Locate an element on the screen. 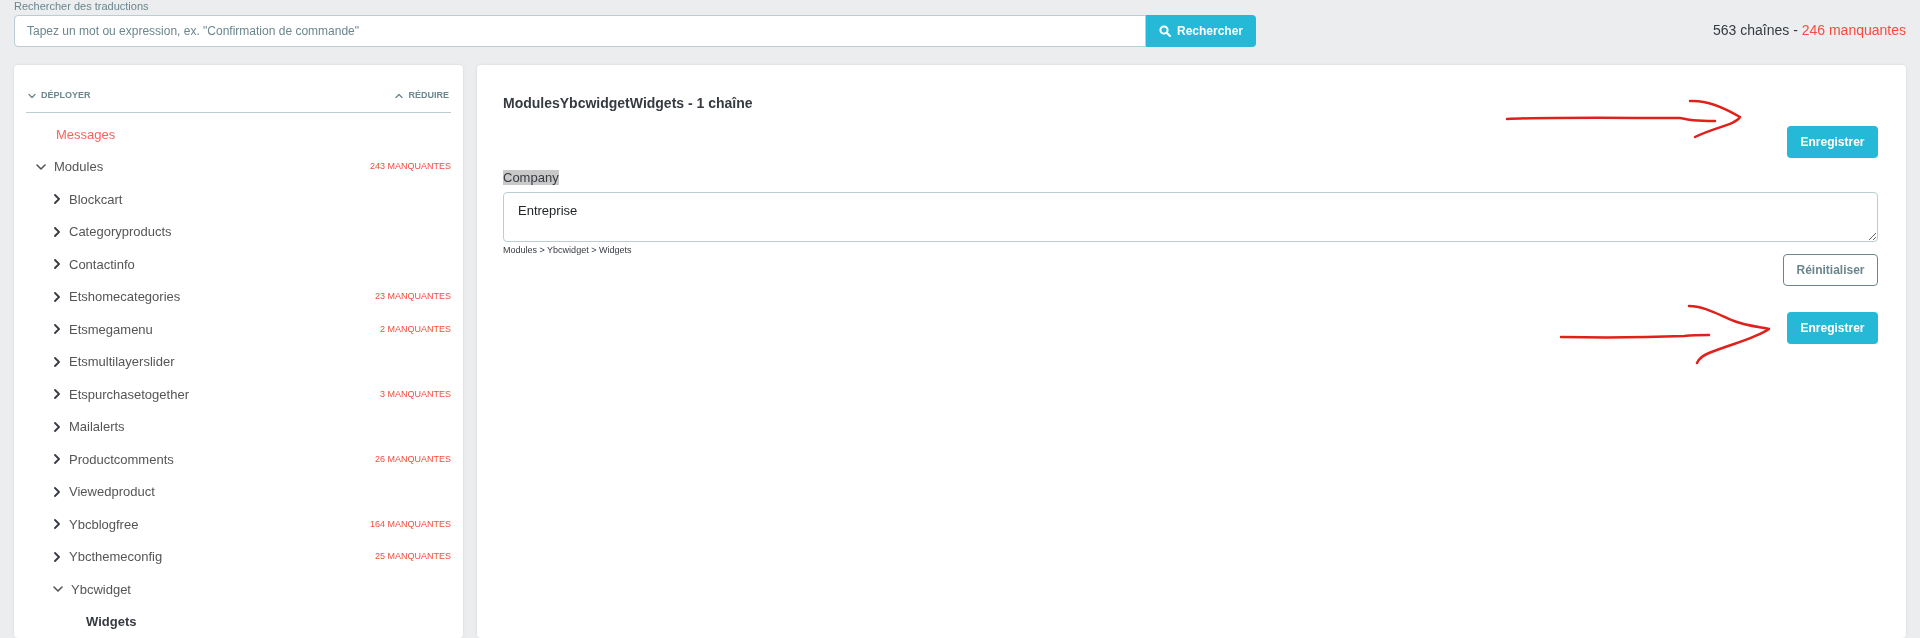 Image resolution: width=1920 pixels, height=638 pixels. tree-item: Modules is located at coordinates (70, 167).